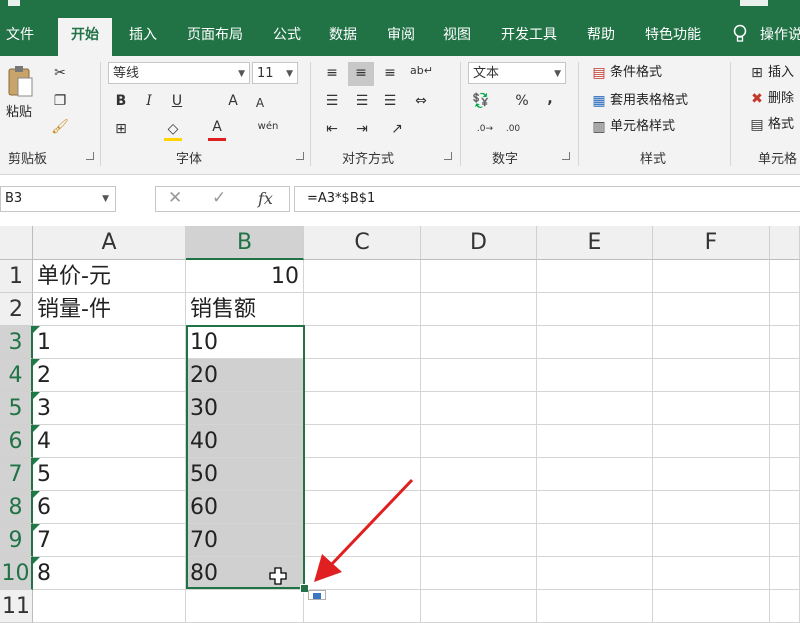 This screenshot has width=800, height=623. What do you see at coordinates (479, 342) in the screenshot?
I see `cell-d3` at bounding box center [479, 342].